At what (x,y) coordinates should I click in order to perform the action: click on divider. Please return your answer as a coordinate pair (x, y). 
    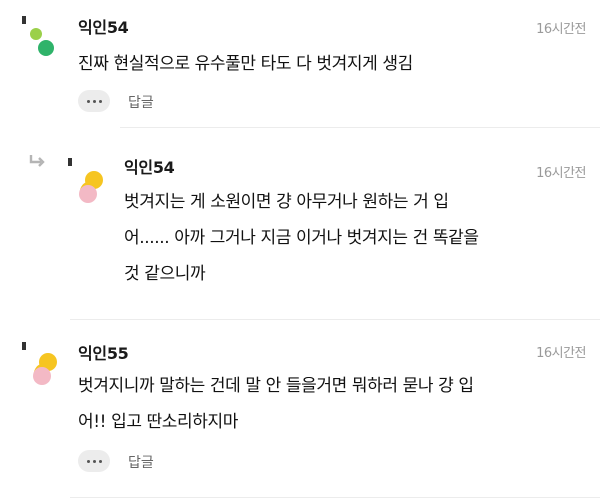
    Looking at the image, I should click on (335, 497).